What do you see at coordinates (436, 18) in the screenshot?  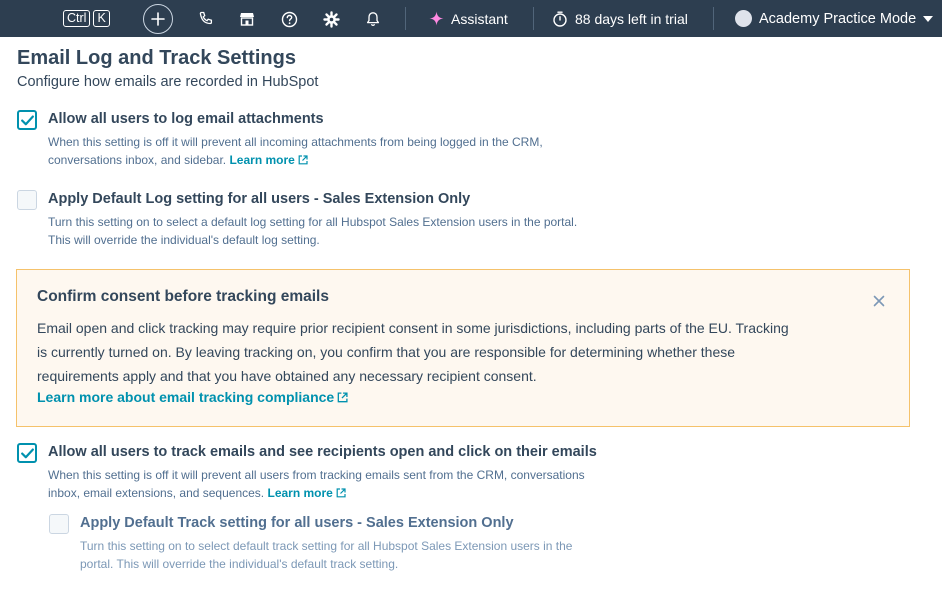 I see `sparkle-icon` at bounding box center [436, 18].